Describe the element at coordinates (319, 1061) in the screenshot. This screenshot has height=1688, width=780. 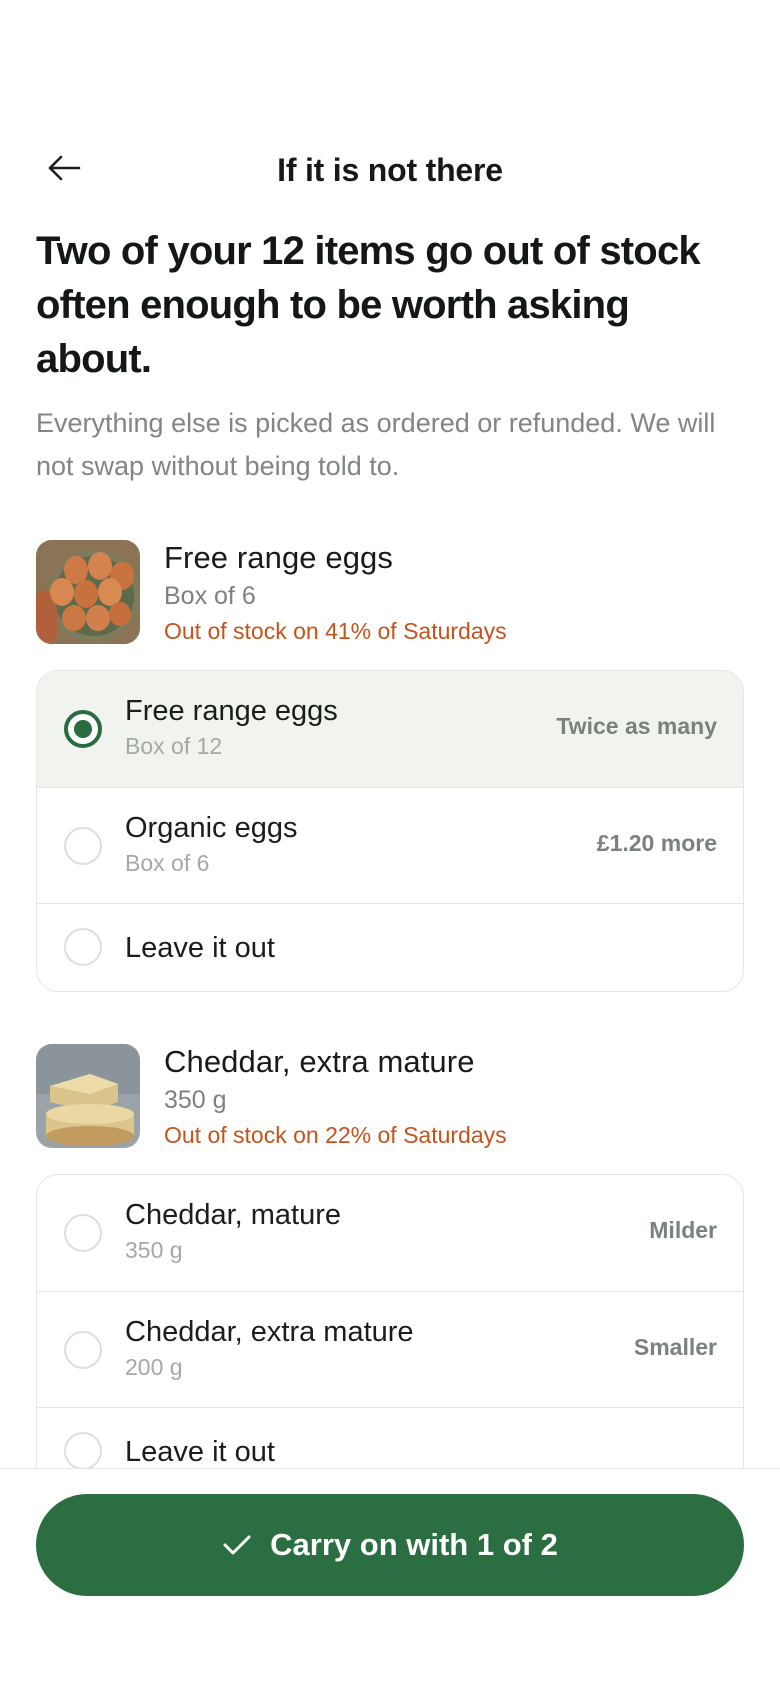
I see `item-name: Cheddar, extra mature` at that location.